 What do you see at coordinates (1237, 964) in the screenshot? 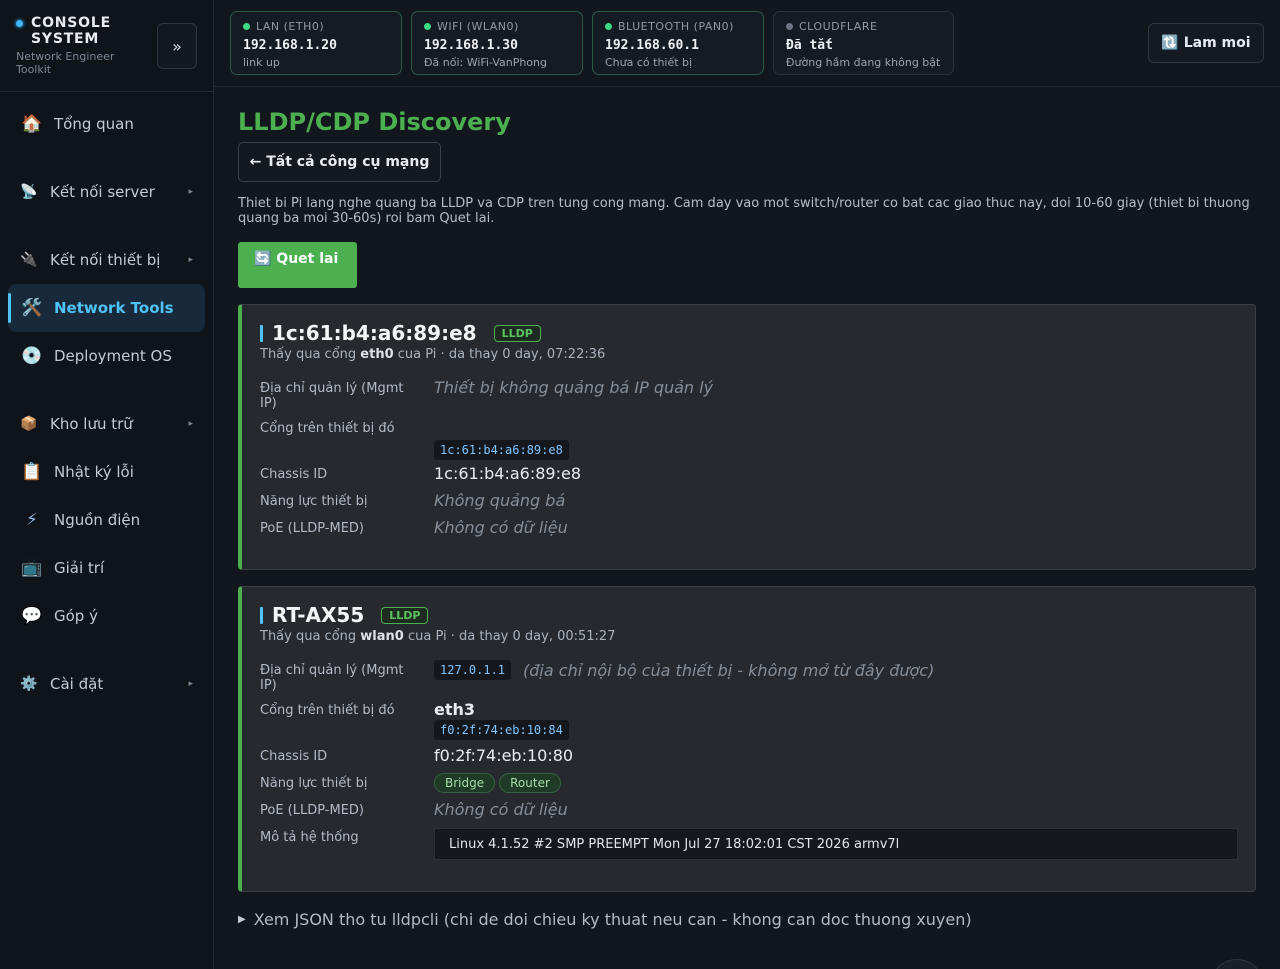
I see `floating-action-button` at bounding box center [1237, 964].